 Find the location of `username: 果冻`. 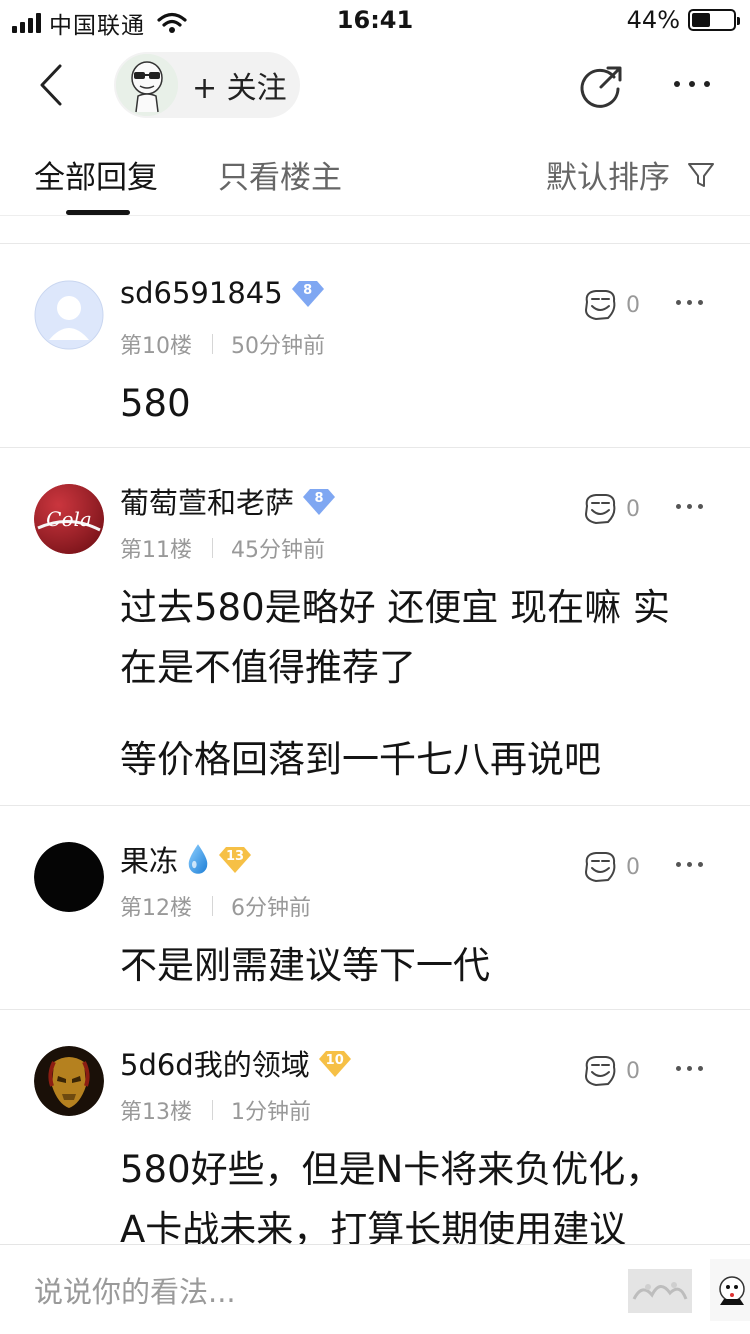

username: 果冻 is located at coordinates (149, 859).